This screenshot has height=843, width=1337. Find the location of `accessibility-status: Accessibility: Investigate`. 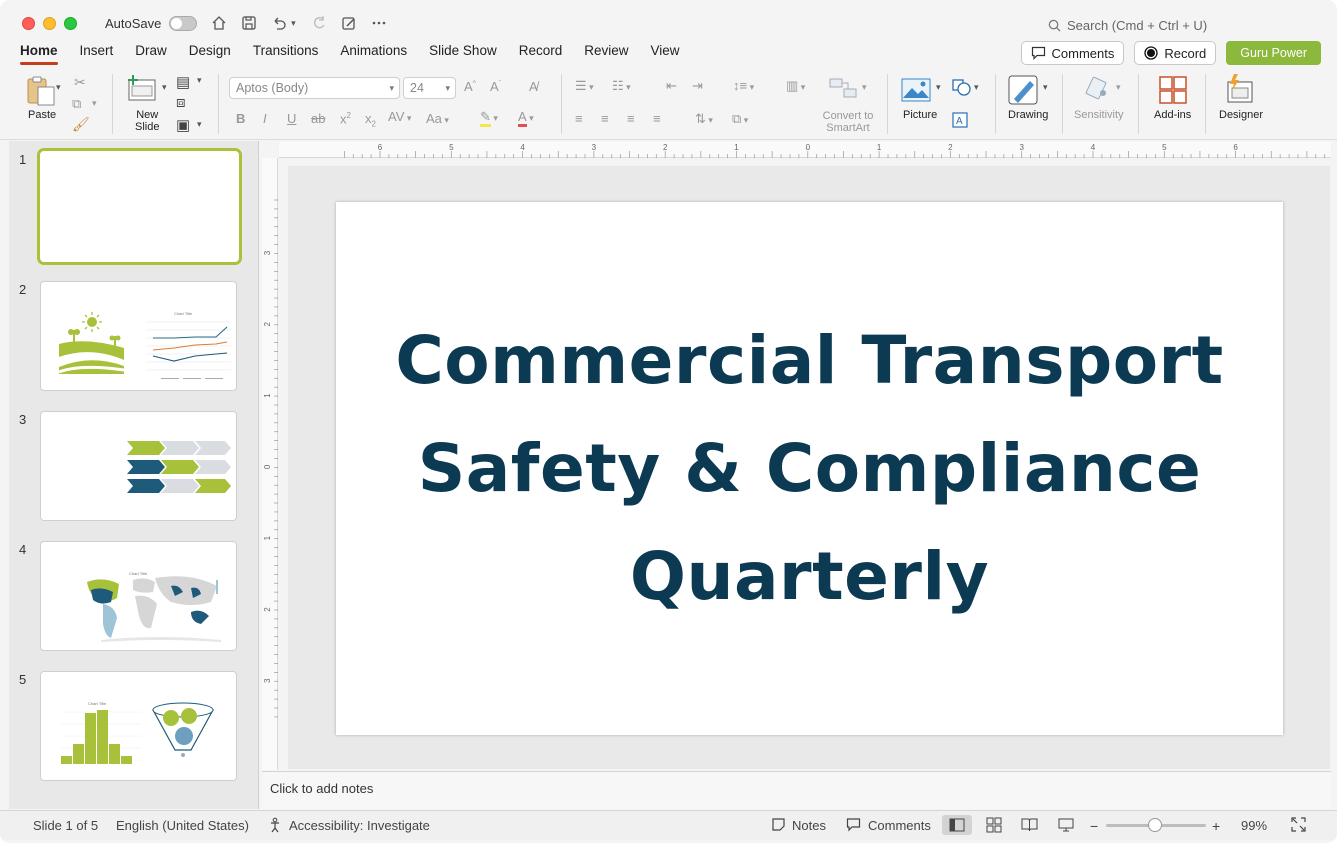

accessibility-status: Accessibility: Investigate is located at coordinates (359, 825).